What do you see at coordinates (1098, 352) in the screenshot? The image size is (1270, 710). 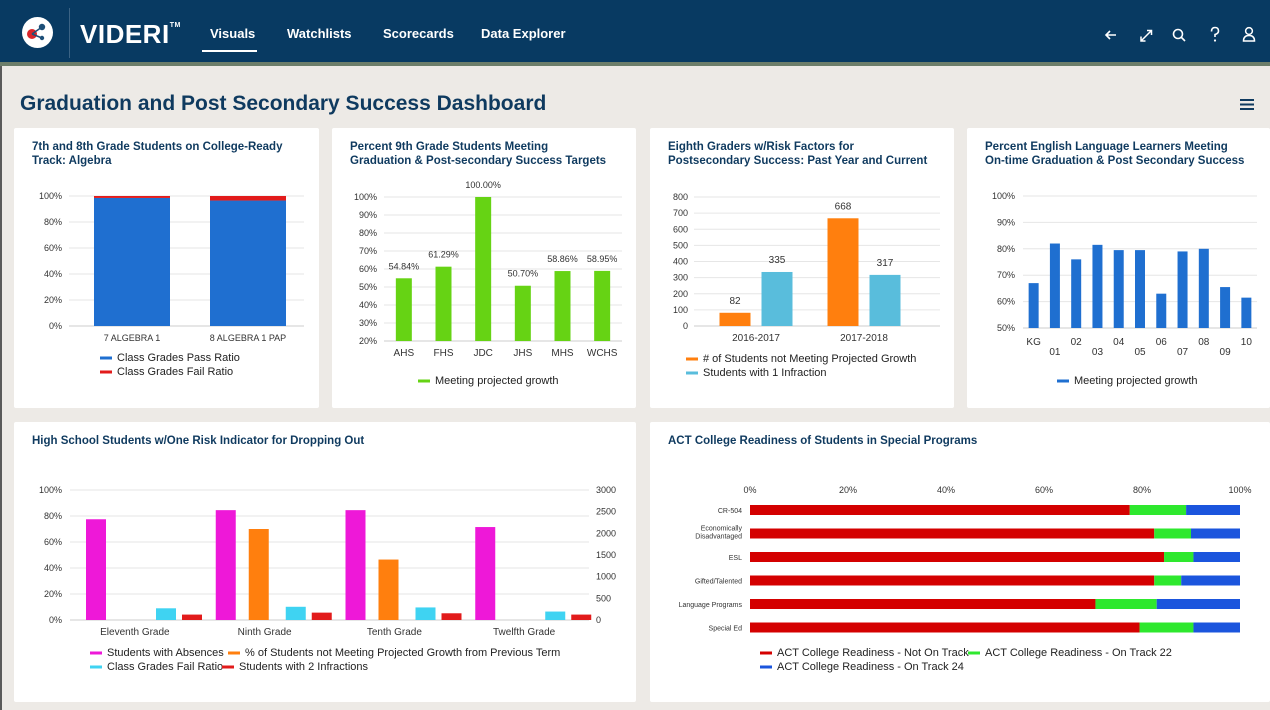 I see `x-tick-label: 03` at bounding box center [1098, 352].